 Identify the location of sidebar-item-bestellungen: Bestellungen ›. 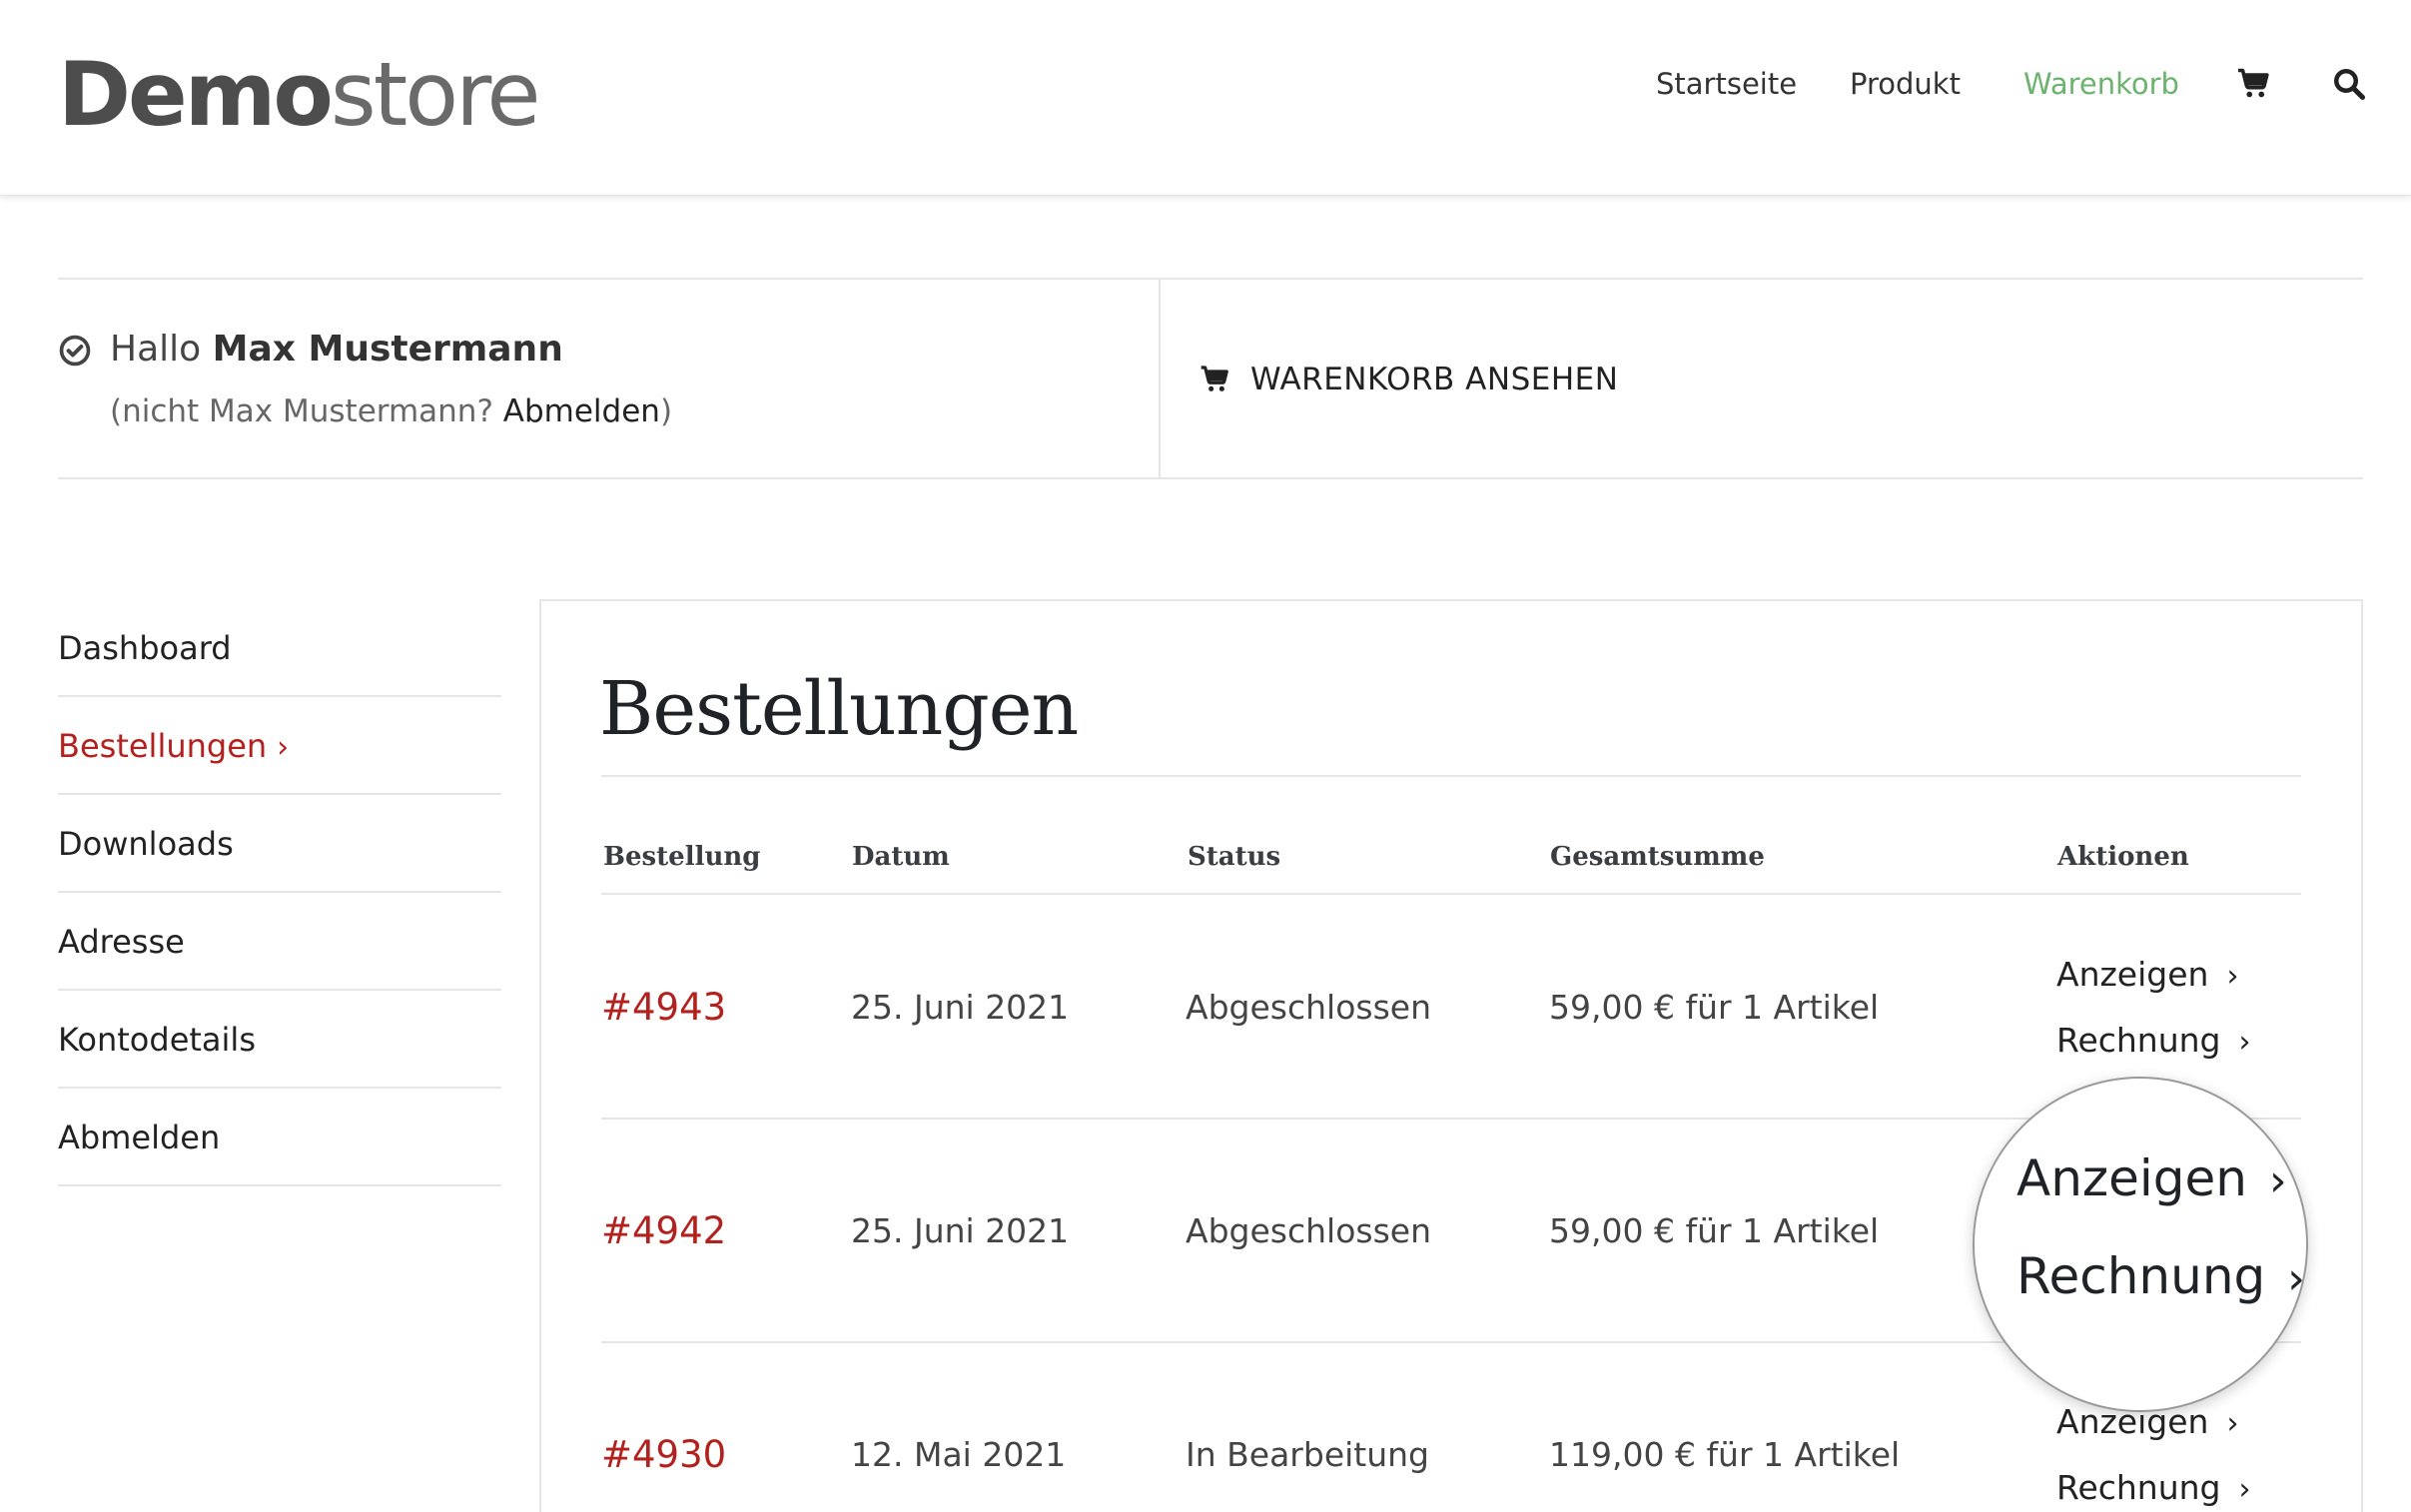
(279, 746).